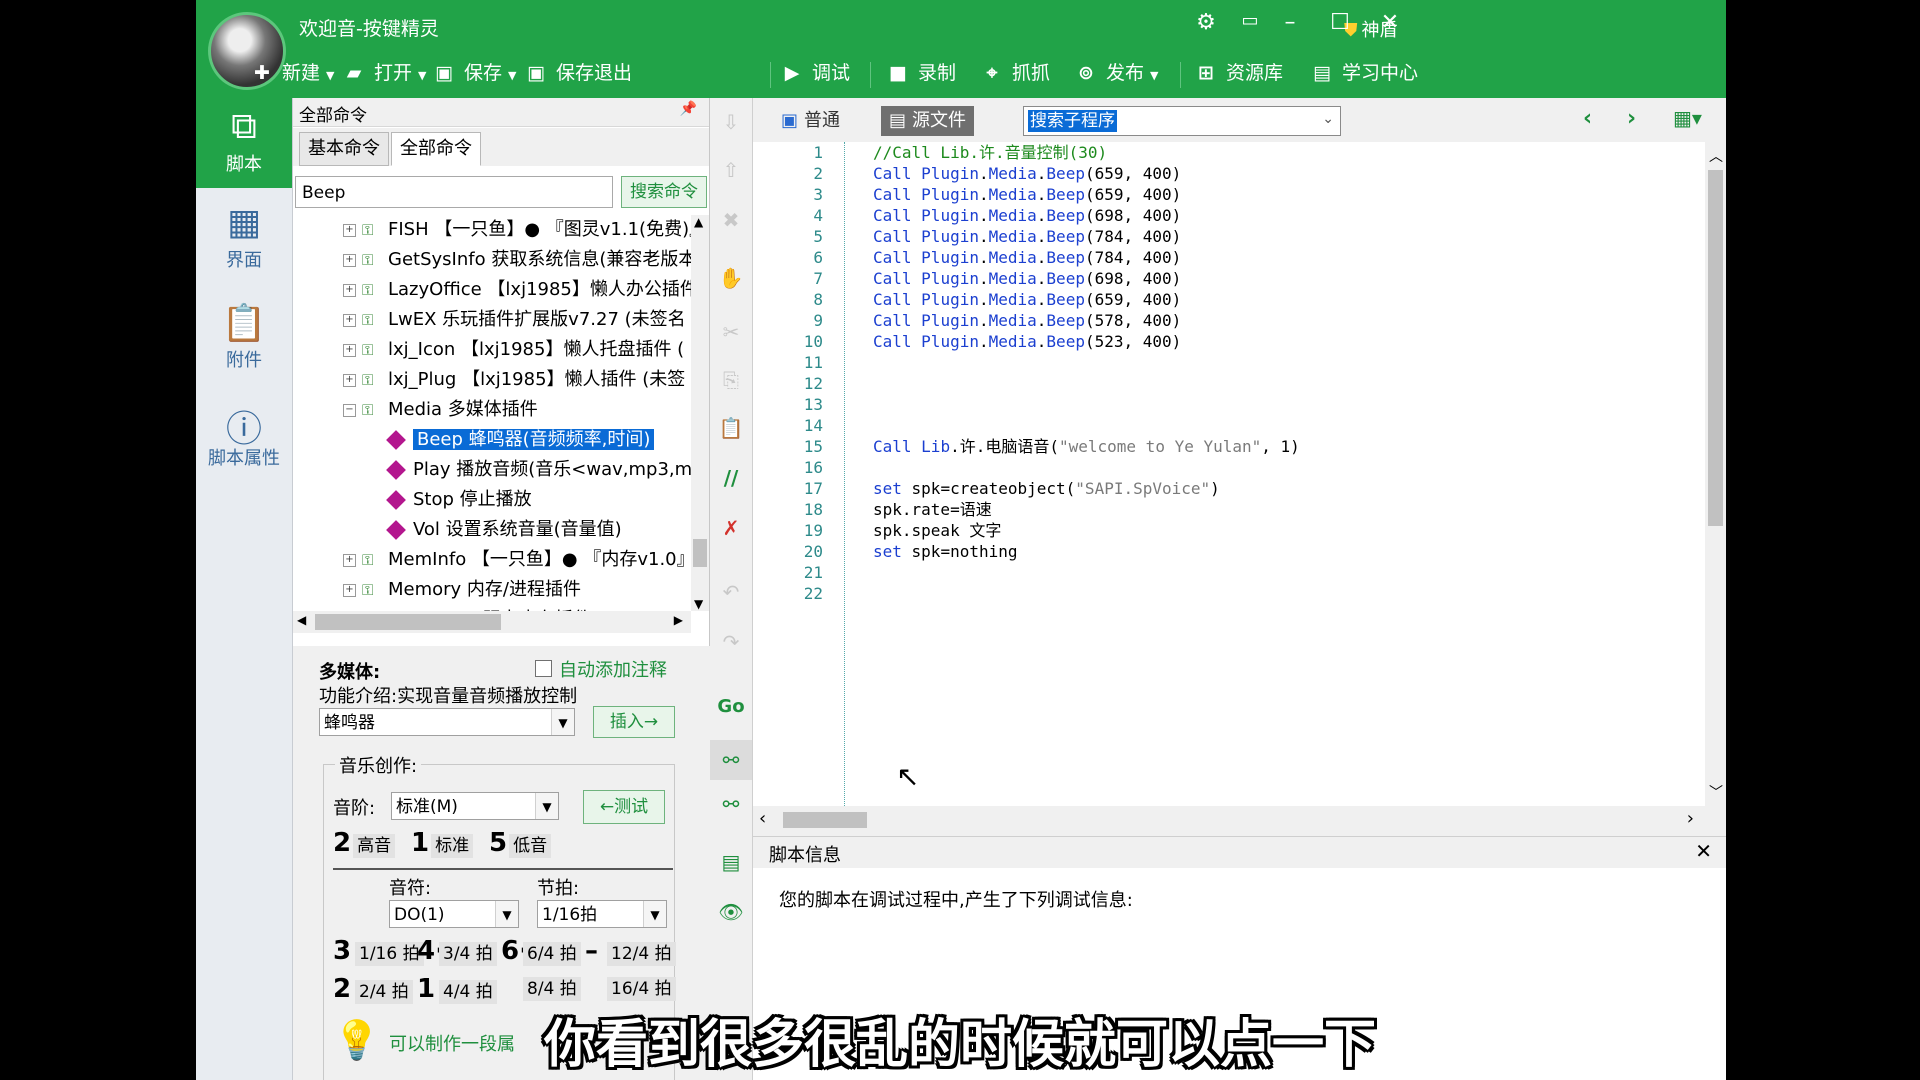 The width and height of the screenshot is (1920, 1080). What do you see at coordinates (520, 843) in the screenshot?
I see `pitch-low-button: 5 低音` at bounding box center [520, 843].